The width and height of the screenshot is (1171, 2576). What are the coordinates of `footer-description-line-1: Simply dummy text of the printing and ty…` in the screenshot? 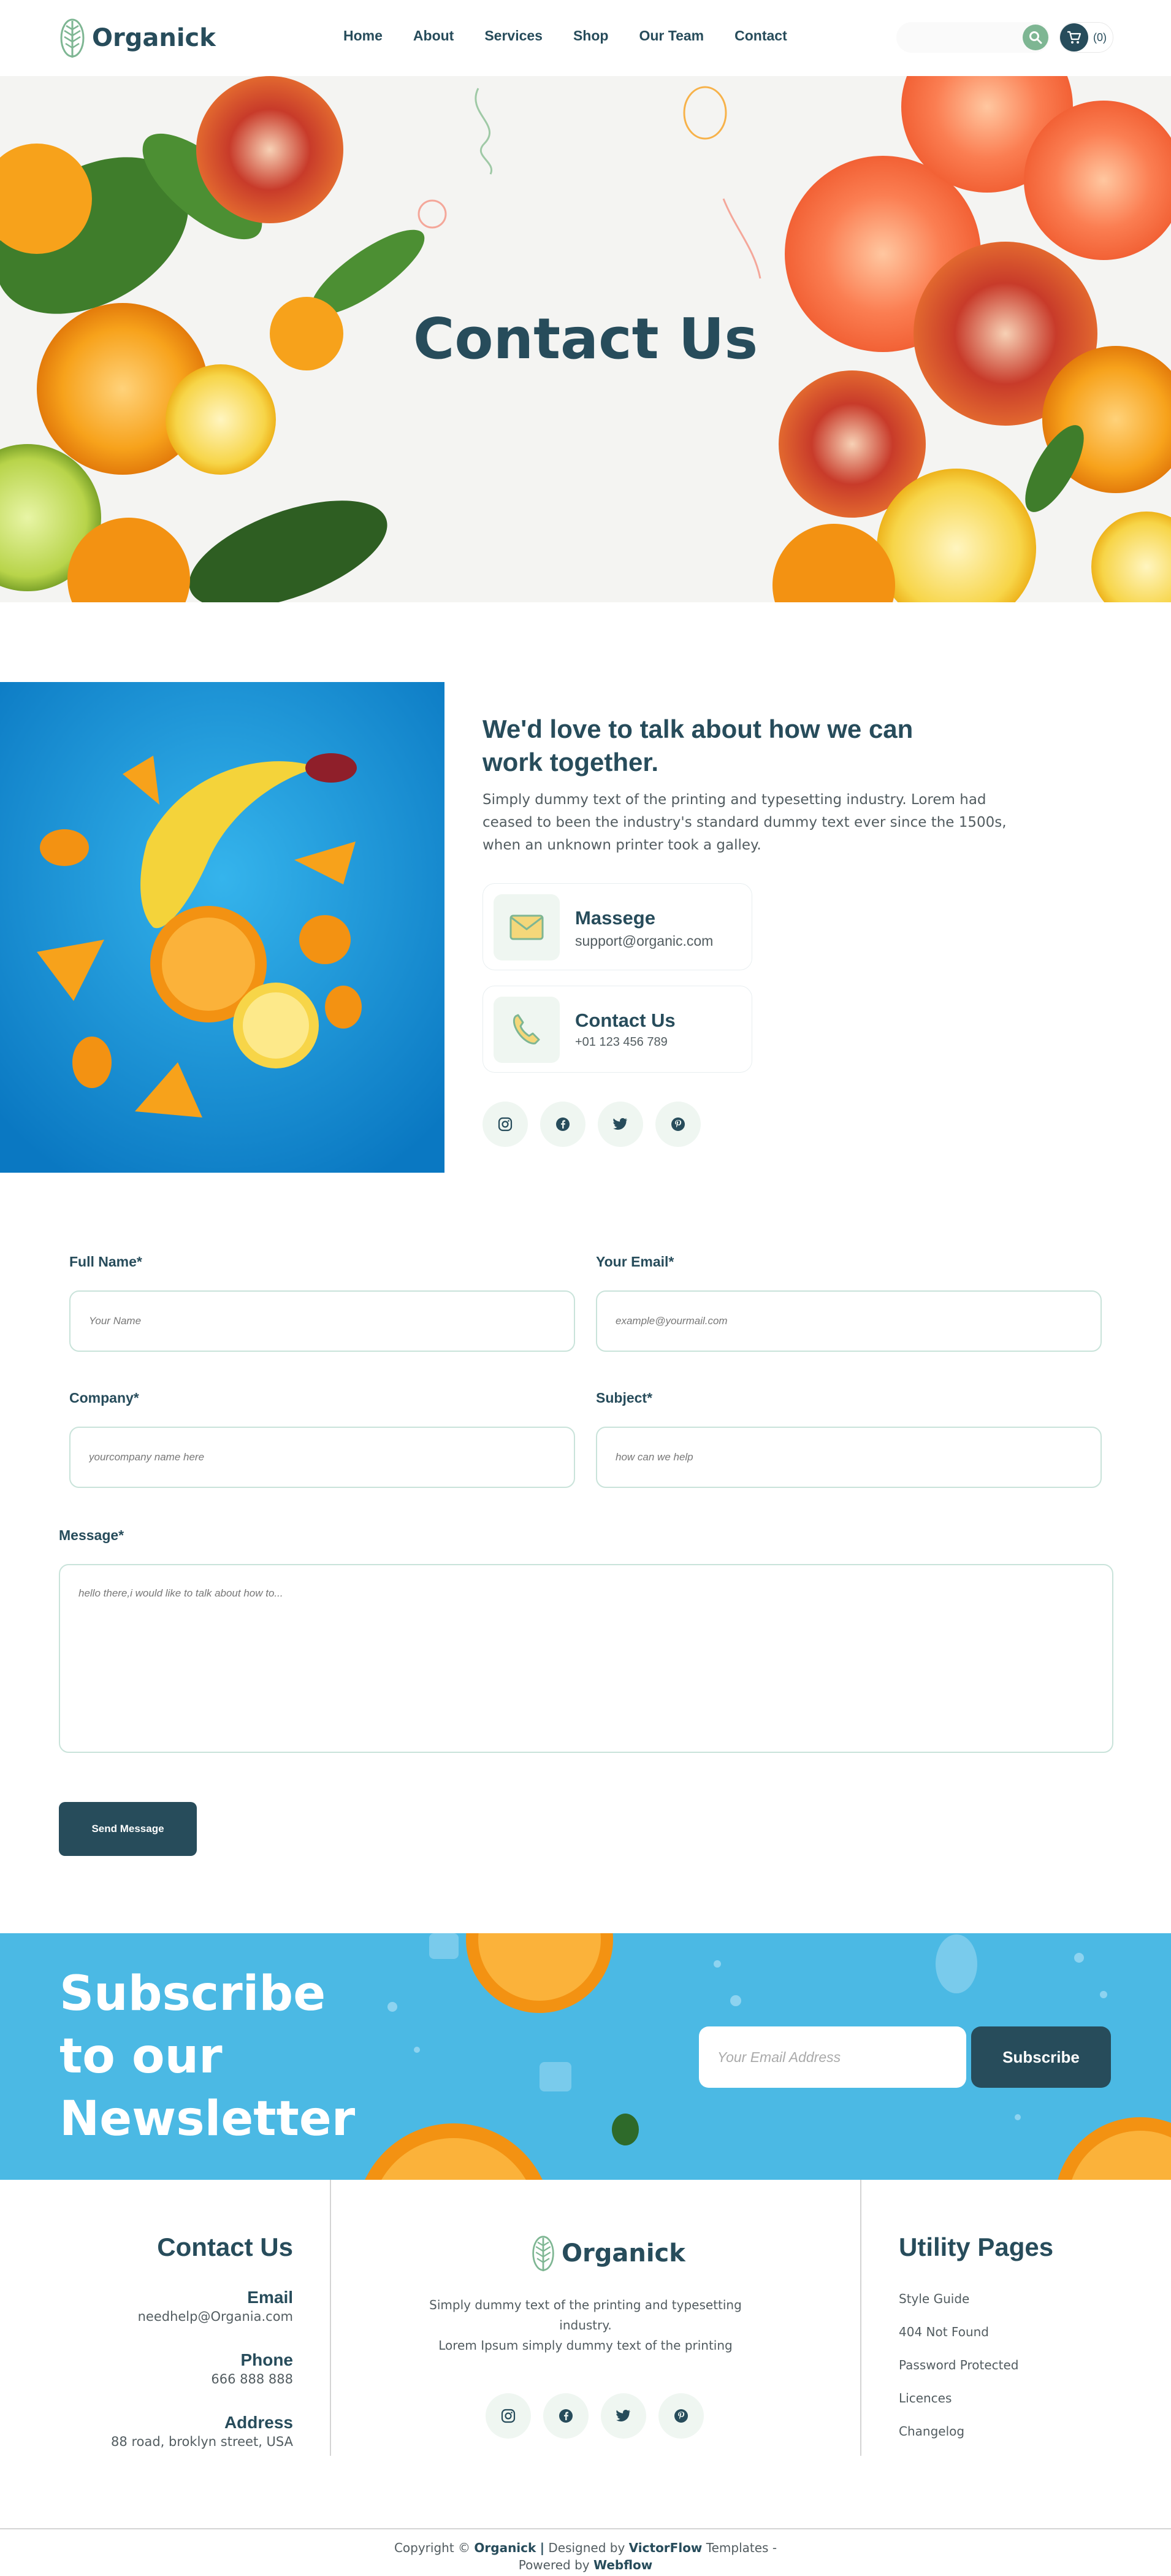 It's located at (585, 2315).